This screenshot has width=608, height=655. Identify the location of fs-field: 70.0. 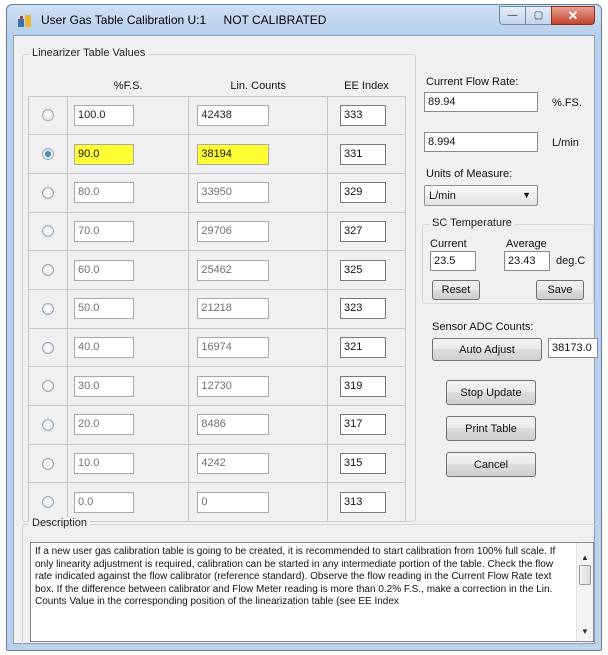
(104, 231).